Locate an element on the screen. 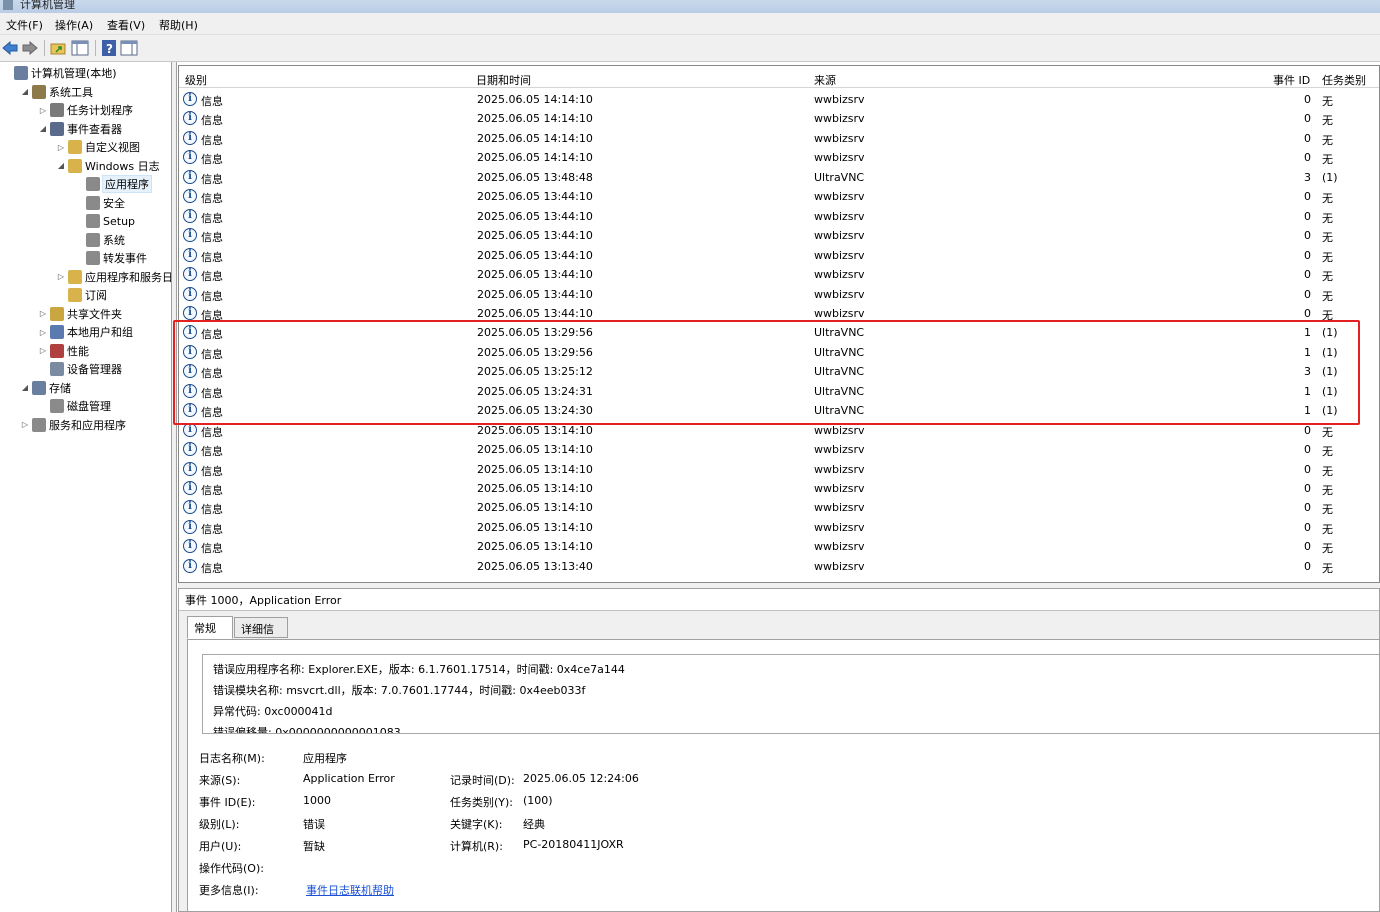 Image resolution: width=1380 pixels, height=912 pixels. tree-node: 应用程序 is located at coordinates (113, 184).